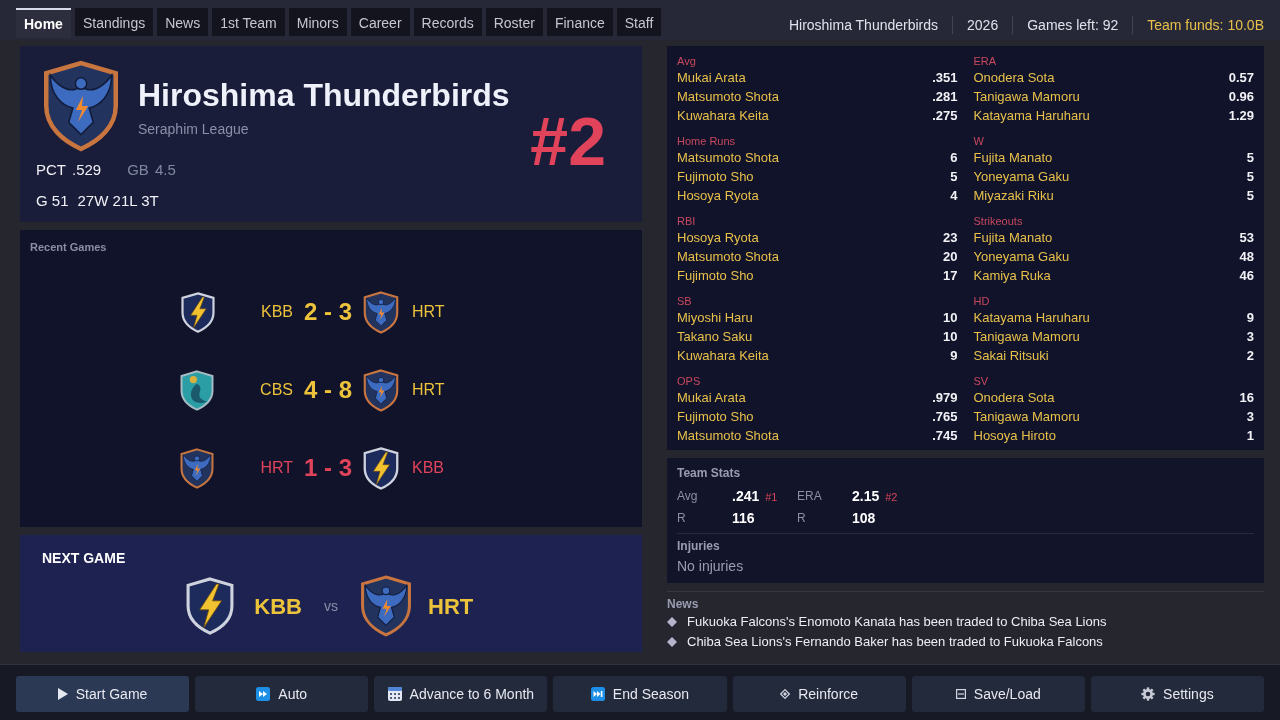 Image resolution: width=1280 pixels, height=720 pixels. Describe the element at coordinates (194, 129) in the screenshot. I see `league-name: Seraphim League` at that location.